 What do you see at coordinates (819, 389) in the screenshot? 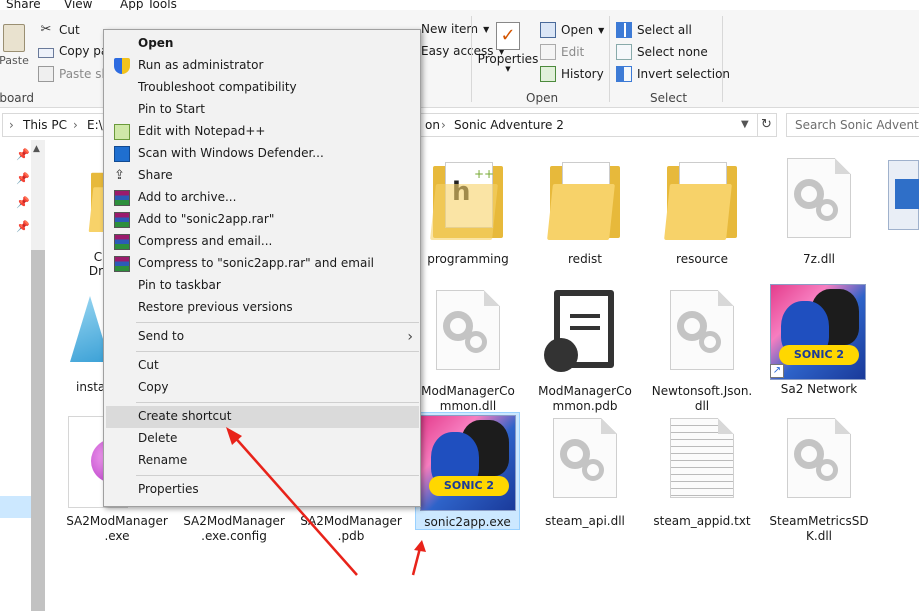
I see `file-label: Sa2 Network` at bounding box center [819, 389].